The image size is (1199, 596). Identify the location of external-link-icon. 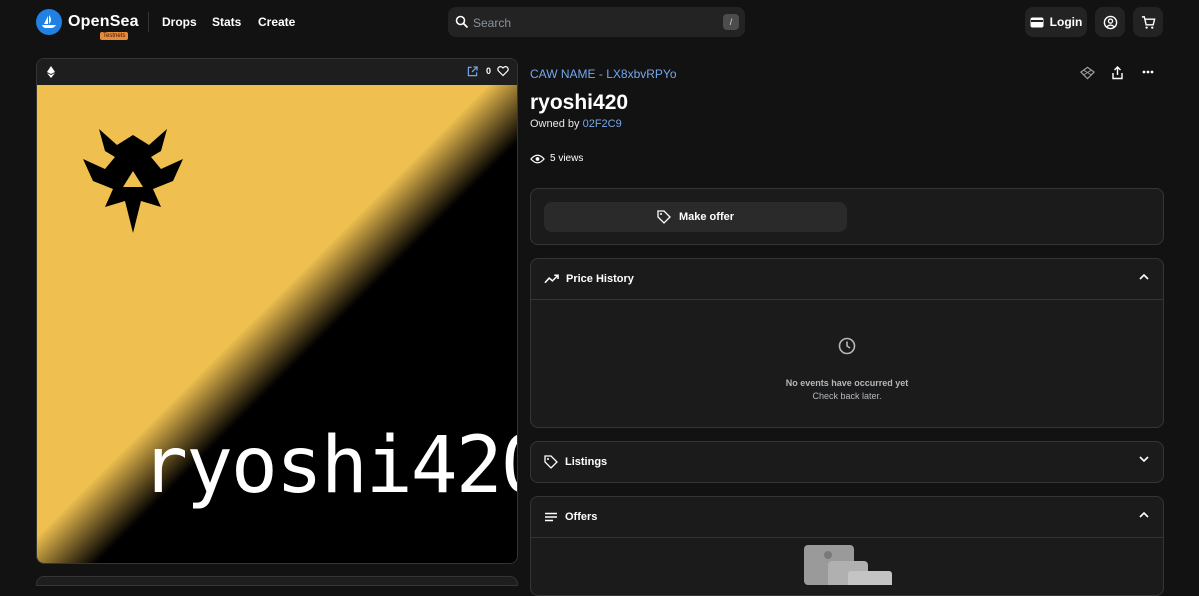
(472, 71).